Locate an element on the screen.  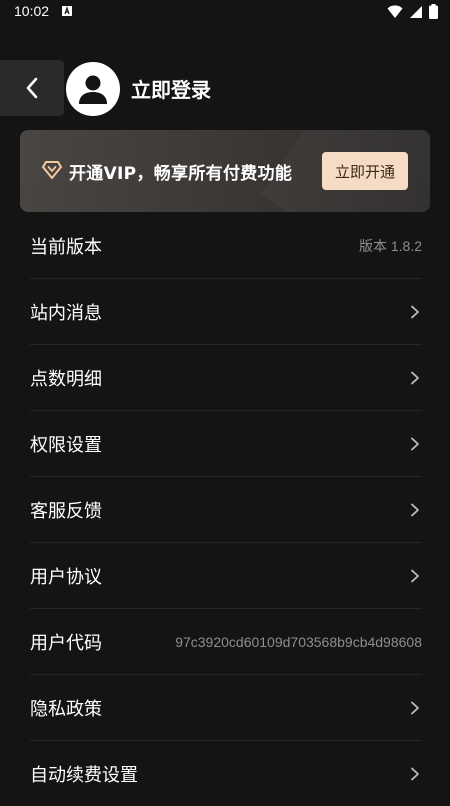
status-bar: 10:02 is located at coordinates (225, 12).